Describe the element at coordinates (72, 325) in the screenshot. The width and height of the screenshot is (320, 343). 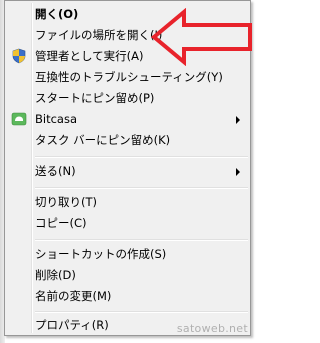
I see `menu-item-label: プロパティ(R)` at that location.